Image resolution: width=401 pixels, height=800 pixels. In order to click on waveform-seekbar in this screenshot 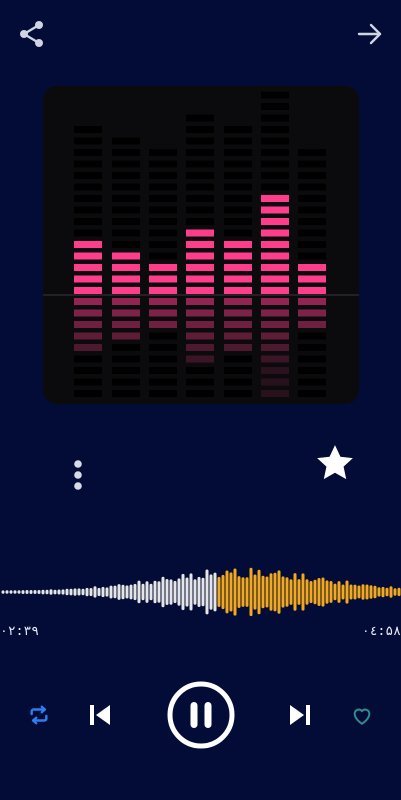, I will do `click(200, 593)`.